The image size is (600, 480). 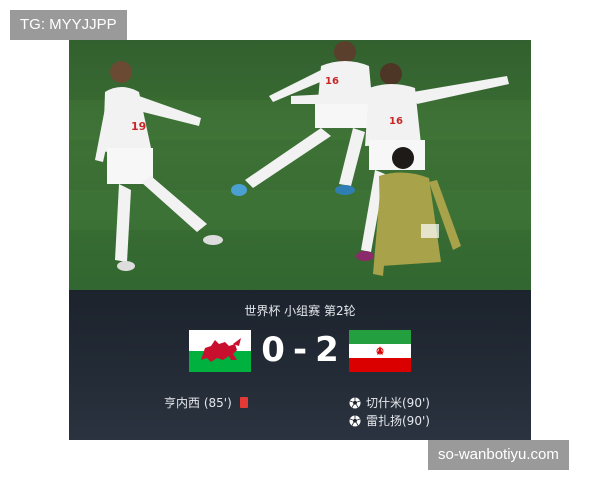 What do you see at coordinates (398, 421) in the screenshot?
I see `away-event-text-2: 雷扎扬(90')` at bounding box center [398, 421].